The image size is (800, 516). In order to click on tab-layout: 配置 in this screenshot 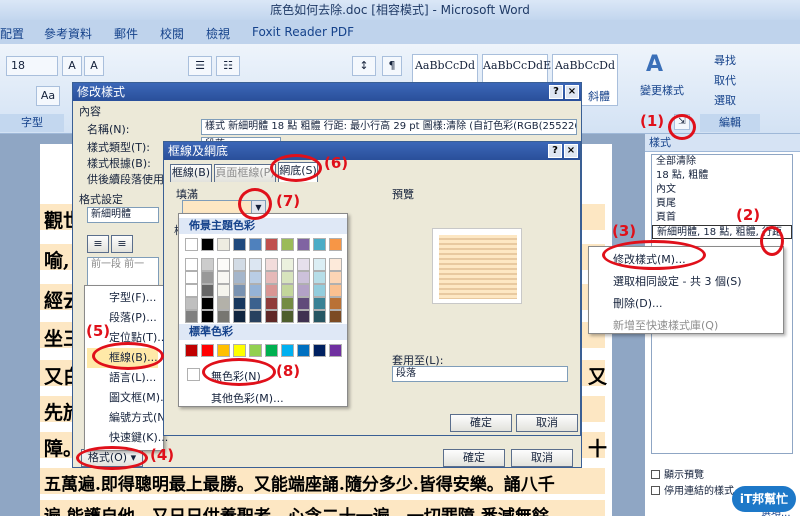, I will do `click(12, 33)`.